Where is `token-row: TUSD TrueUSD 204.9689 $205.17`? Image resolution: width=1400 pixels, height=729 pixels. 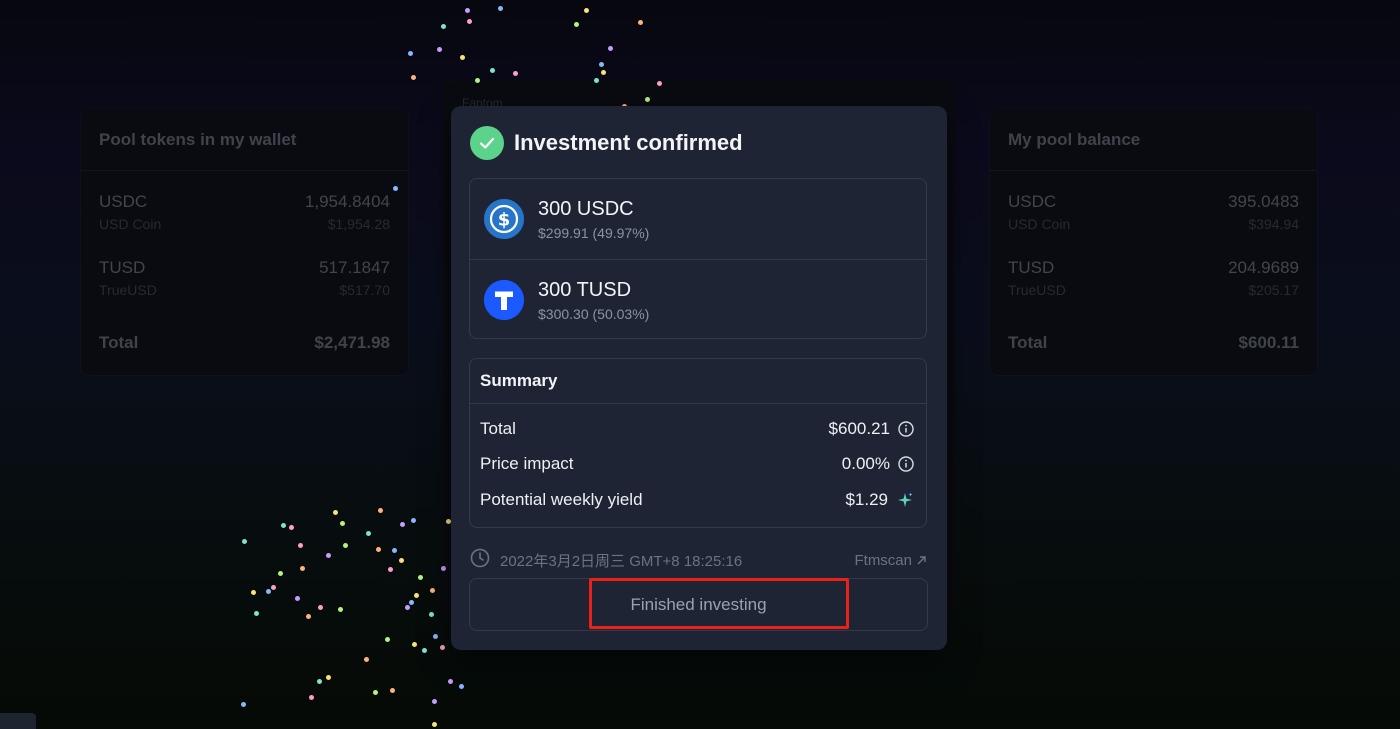
token-row: TUSD TrueUSD 204.9689 $205.17 is located at coordinates (1153, 278).